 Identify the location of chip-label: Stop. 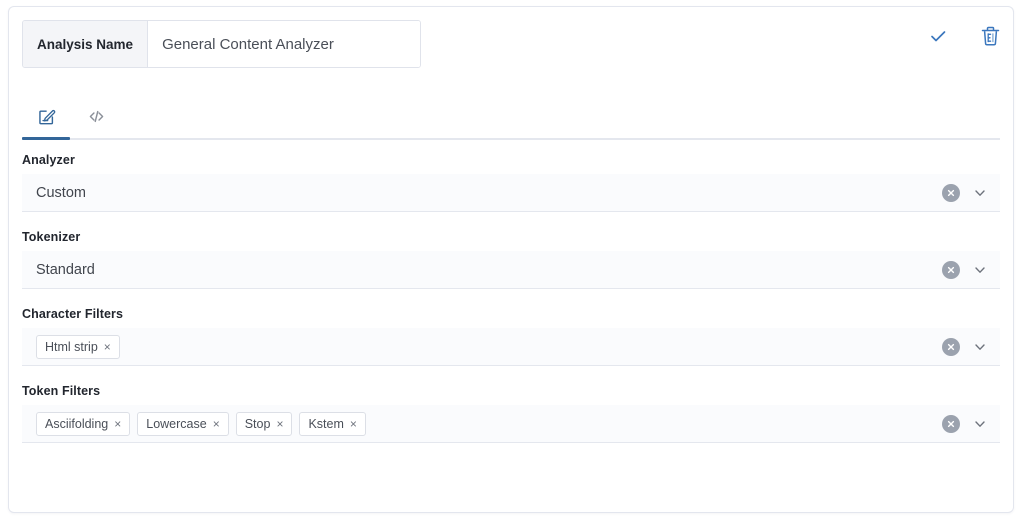
(257, 423).